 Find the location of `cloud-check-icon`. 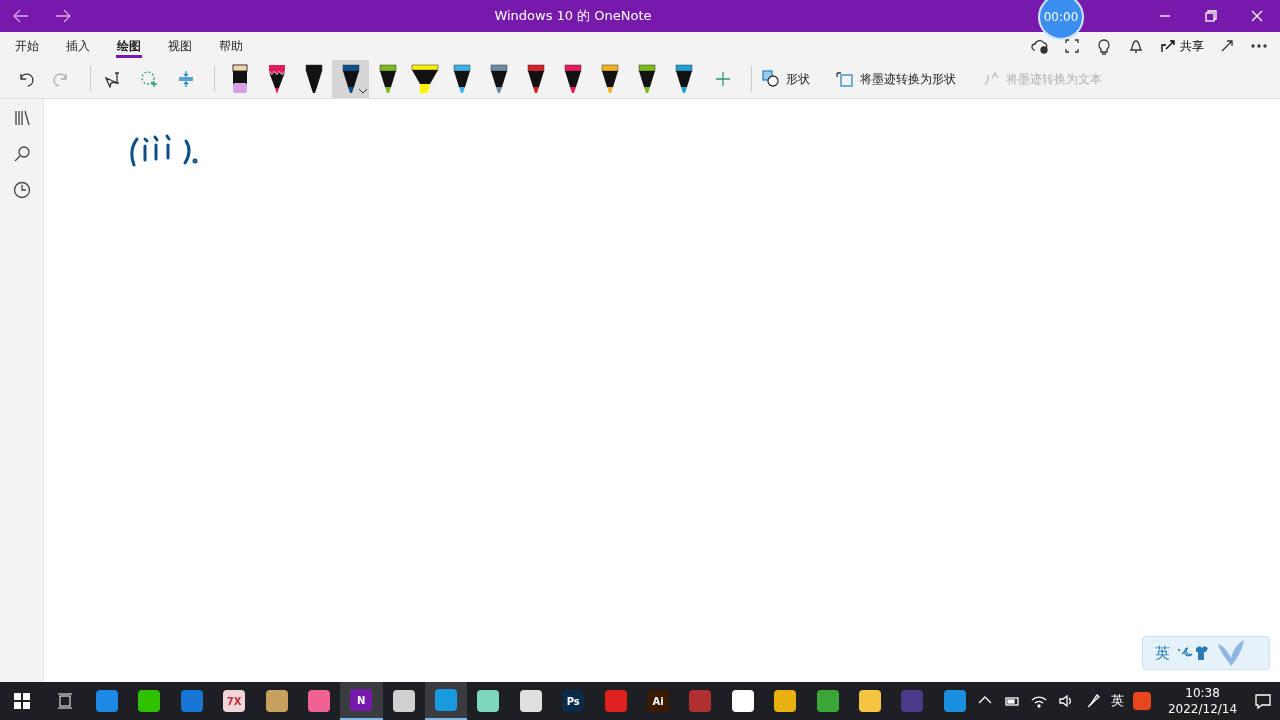

cloud-check-icon is located at coordinates (1040, 46).